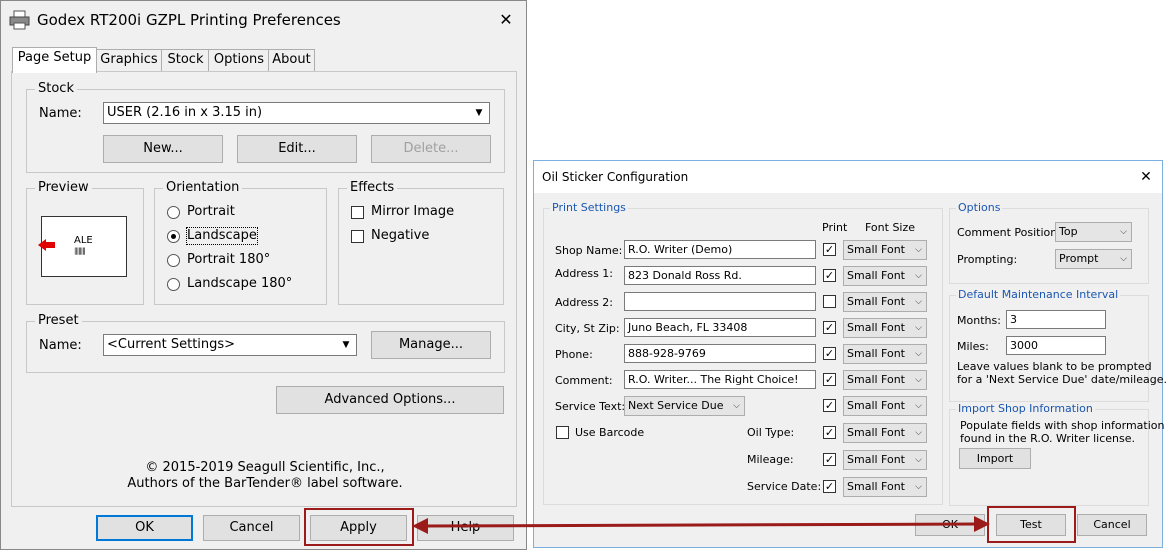 This screenshot has width=1170, height=550. Describe the element at coordinates (876, 327) in the screenshot. I see `city-st-zip-font-value: Small Font` at that location.